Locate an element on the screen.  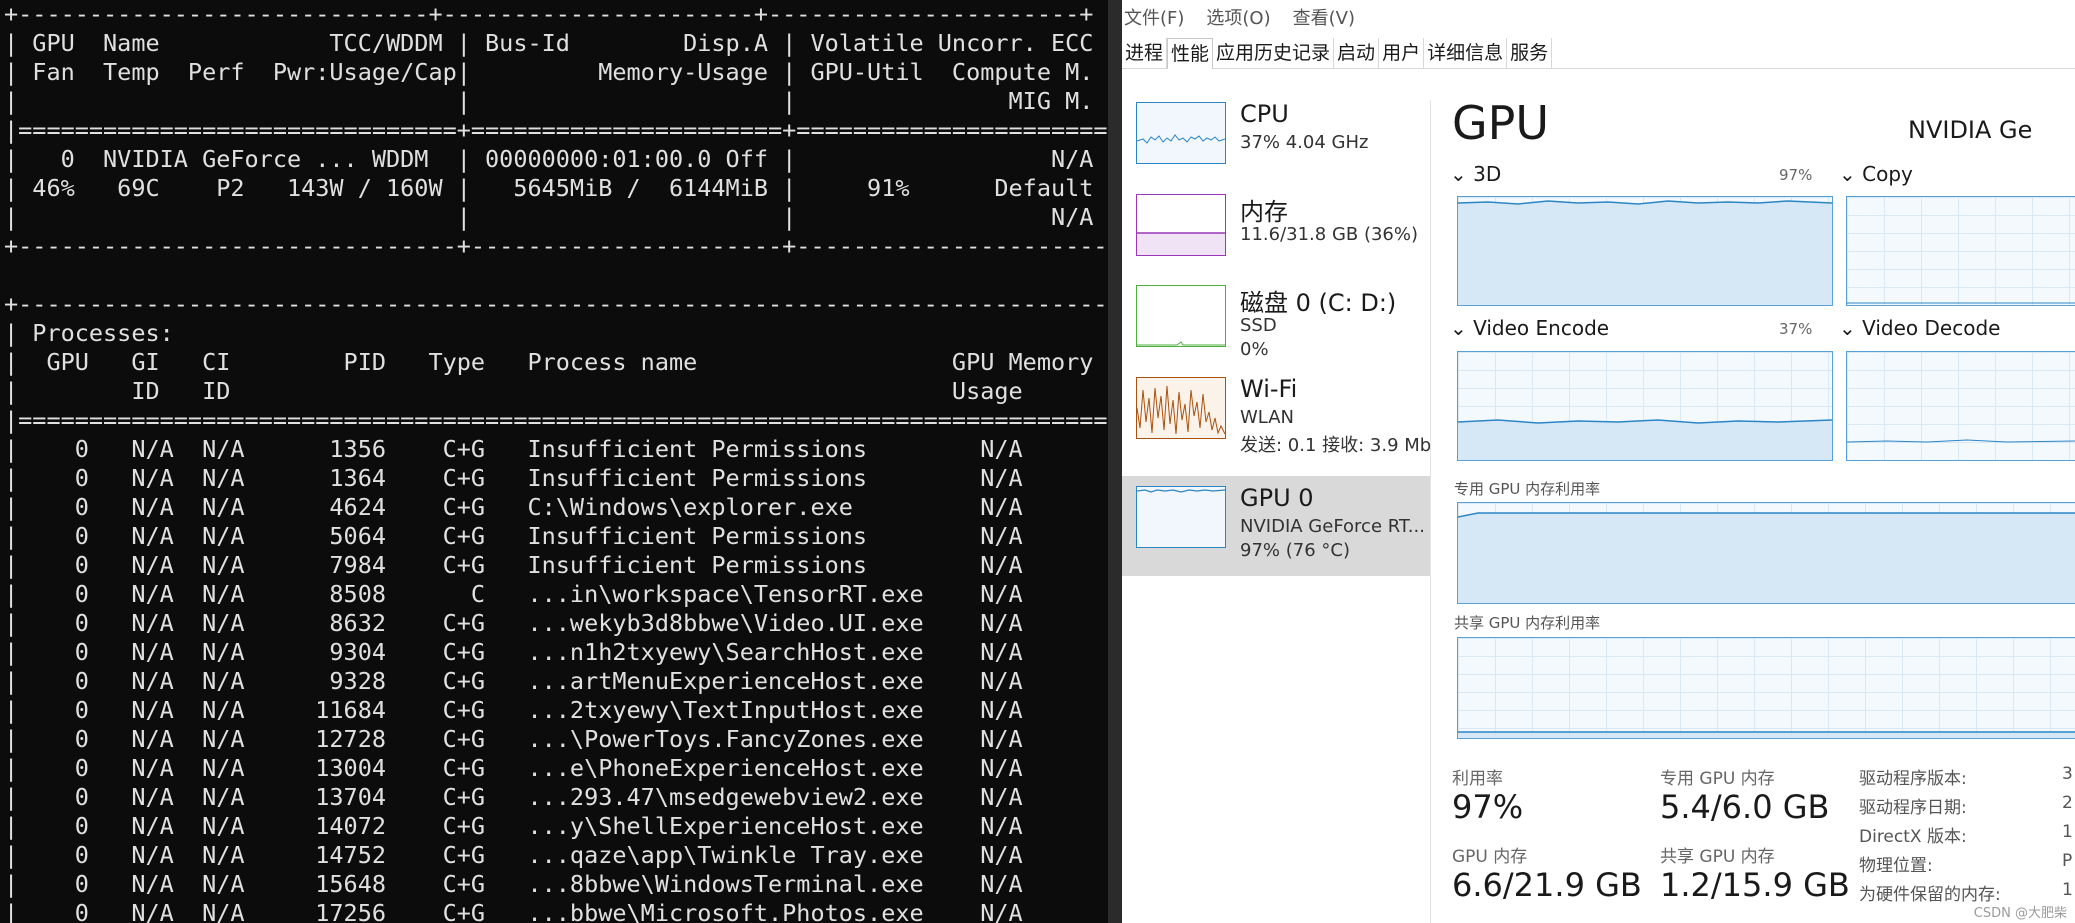
stat-gpu-memory-value: 6.6/21.9 GB is located at coordinates (1547, 885).